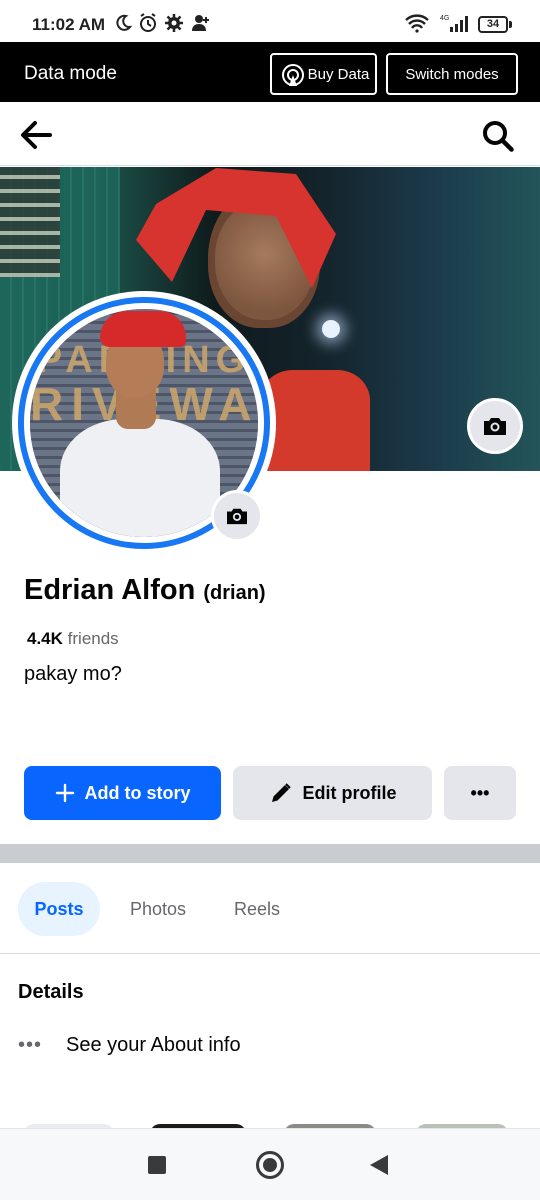 The height and width of the screenshot is (1200, 540). What do you see at coordinates (93, 638) in the screenshot?
I see `friends-label: friends` at bounding box center [93, 638].